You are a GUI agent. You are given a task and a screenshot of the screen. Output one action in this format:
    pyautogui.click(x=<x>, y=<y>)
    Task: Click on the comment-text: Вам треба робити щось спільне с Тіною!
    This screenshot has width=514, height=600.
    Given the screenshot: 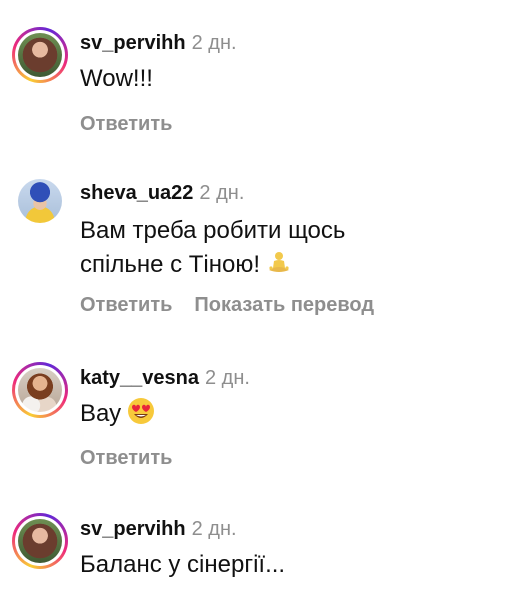 What is the action you would take?
    pyautogui.click(x=212, y=250)
    